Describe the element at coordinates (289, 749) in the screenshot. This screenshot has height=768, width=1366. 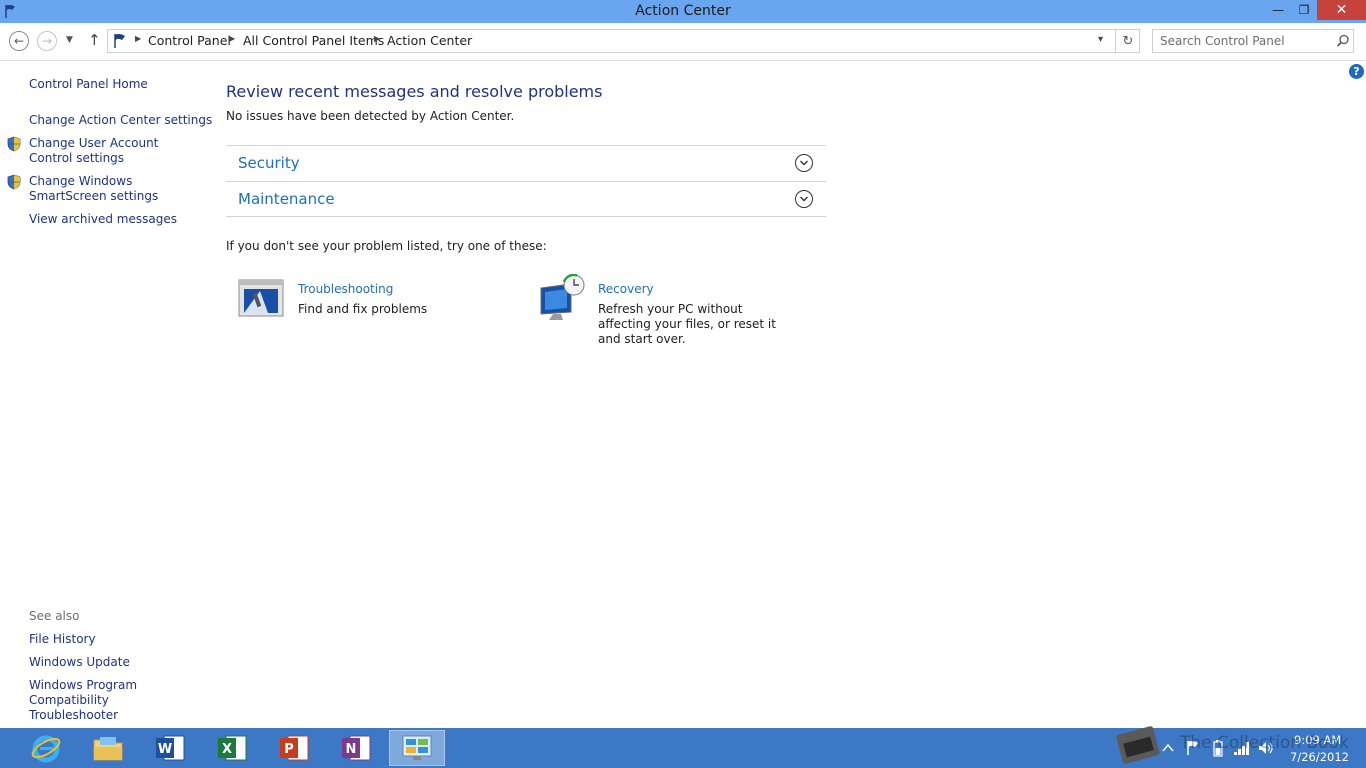
I see `svg-text: P` at that location.